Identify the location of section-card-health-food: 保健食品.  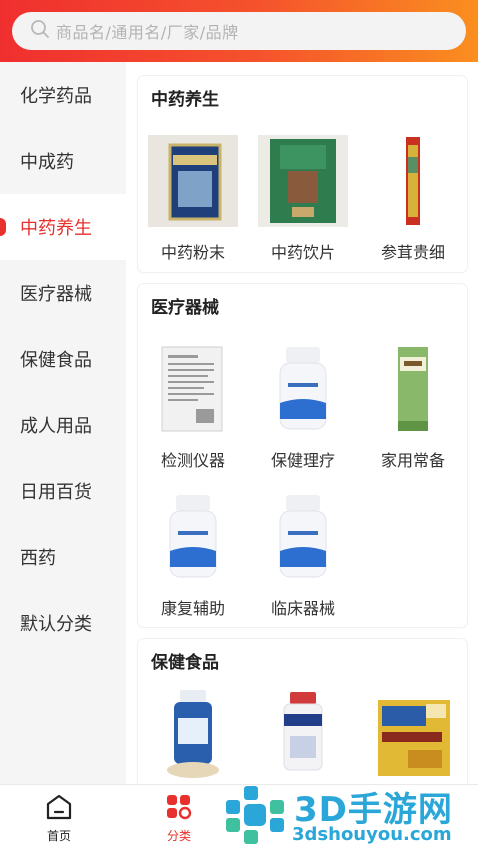
(302, 711).